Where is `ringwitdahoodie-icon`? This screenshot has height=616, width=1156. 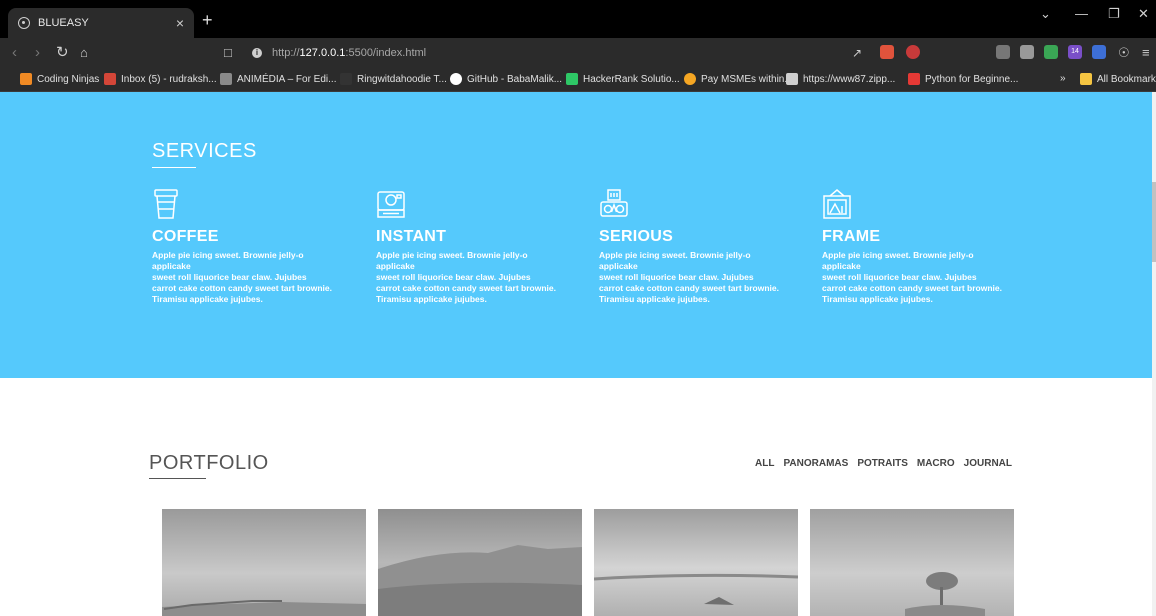 ringwitdahoodie-icon is located at coordinates (346, 79).